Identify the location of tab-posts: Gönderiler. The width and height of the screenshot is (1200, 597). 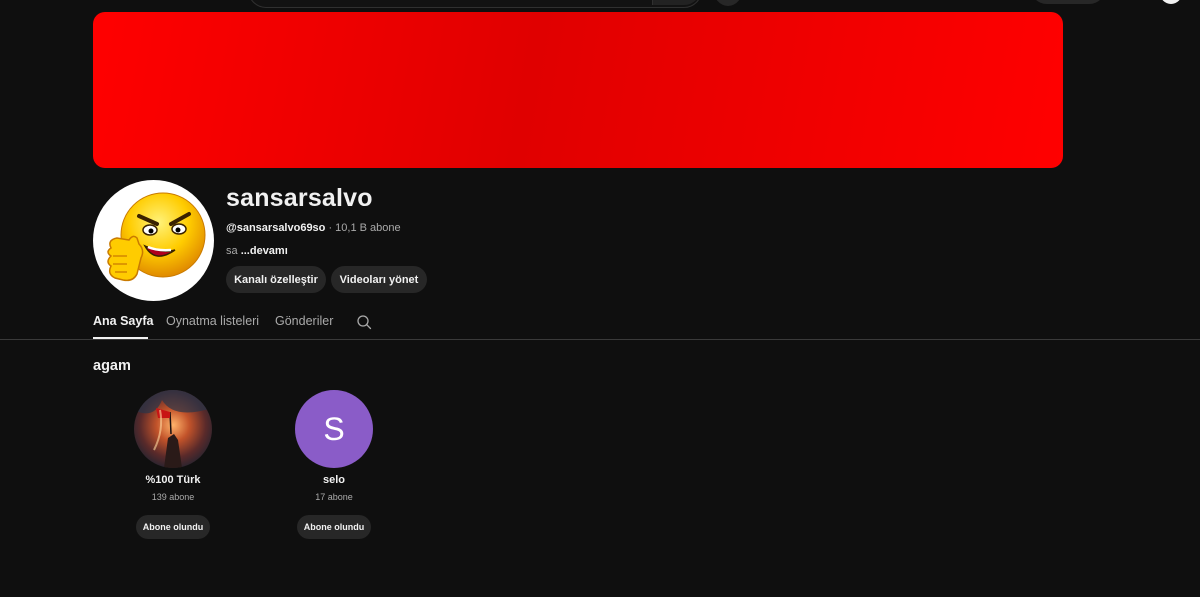
(304, 321).